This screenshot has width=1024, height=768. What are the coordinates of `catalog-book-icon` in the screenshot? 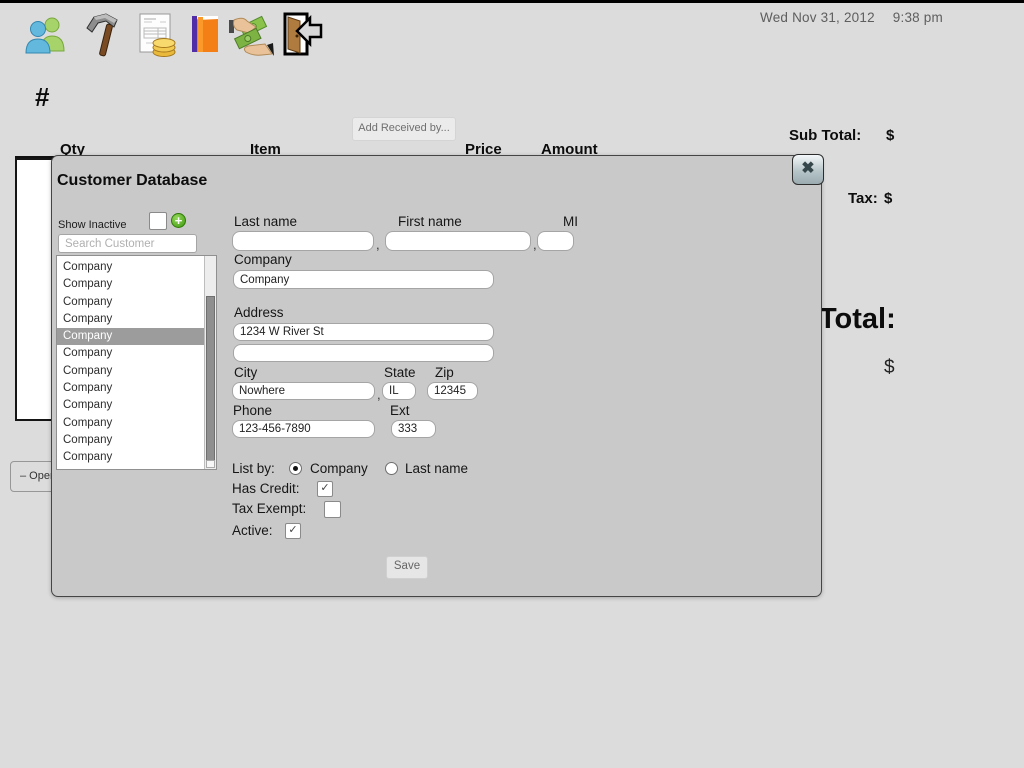 It's located at (205, 36).